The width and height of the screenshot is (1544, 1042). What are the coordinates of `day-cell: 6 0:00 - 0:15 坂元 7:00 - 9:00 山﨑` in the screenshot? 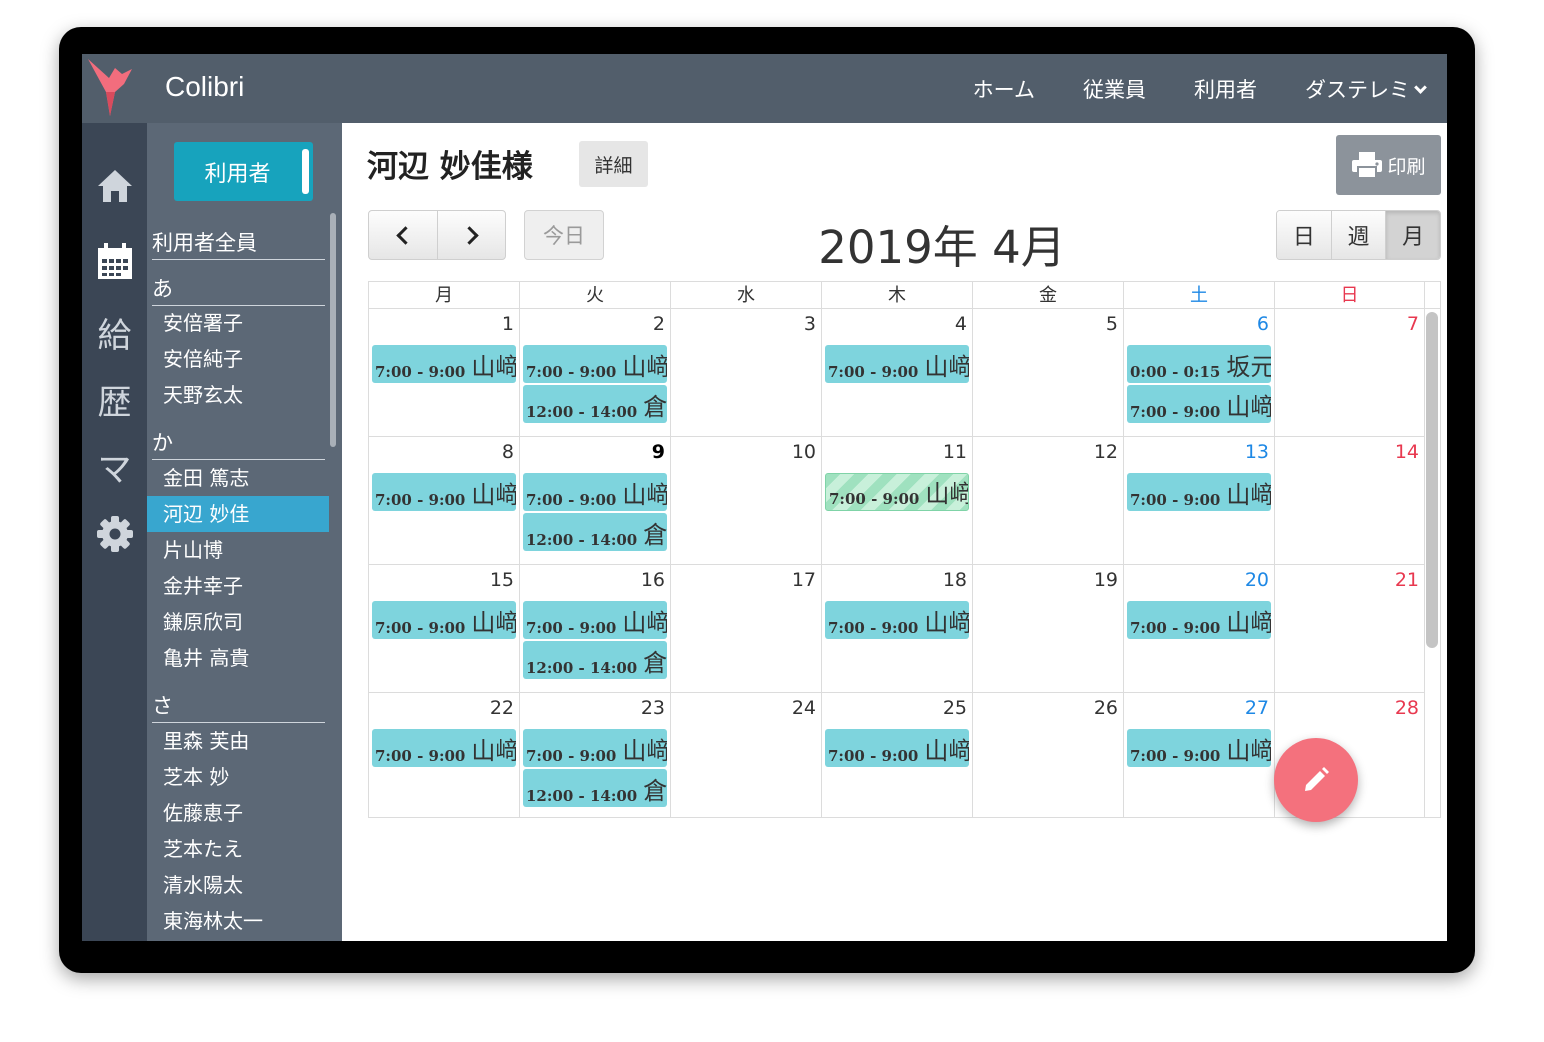 It's located at (1199, 373).